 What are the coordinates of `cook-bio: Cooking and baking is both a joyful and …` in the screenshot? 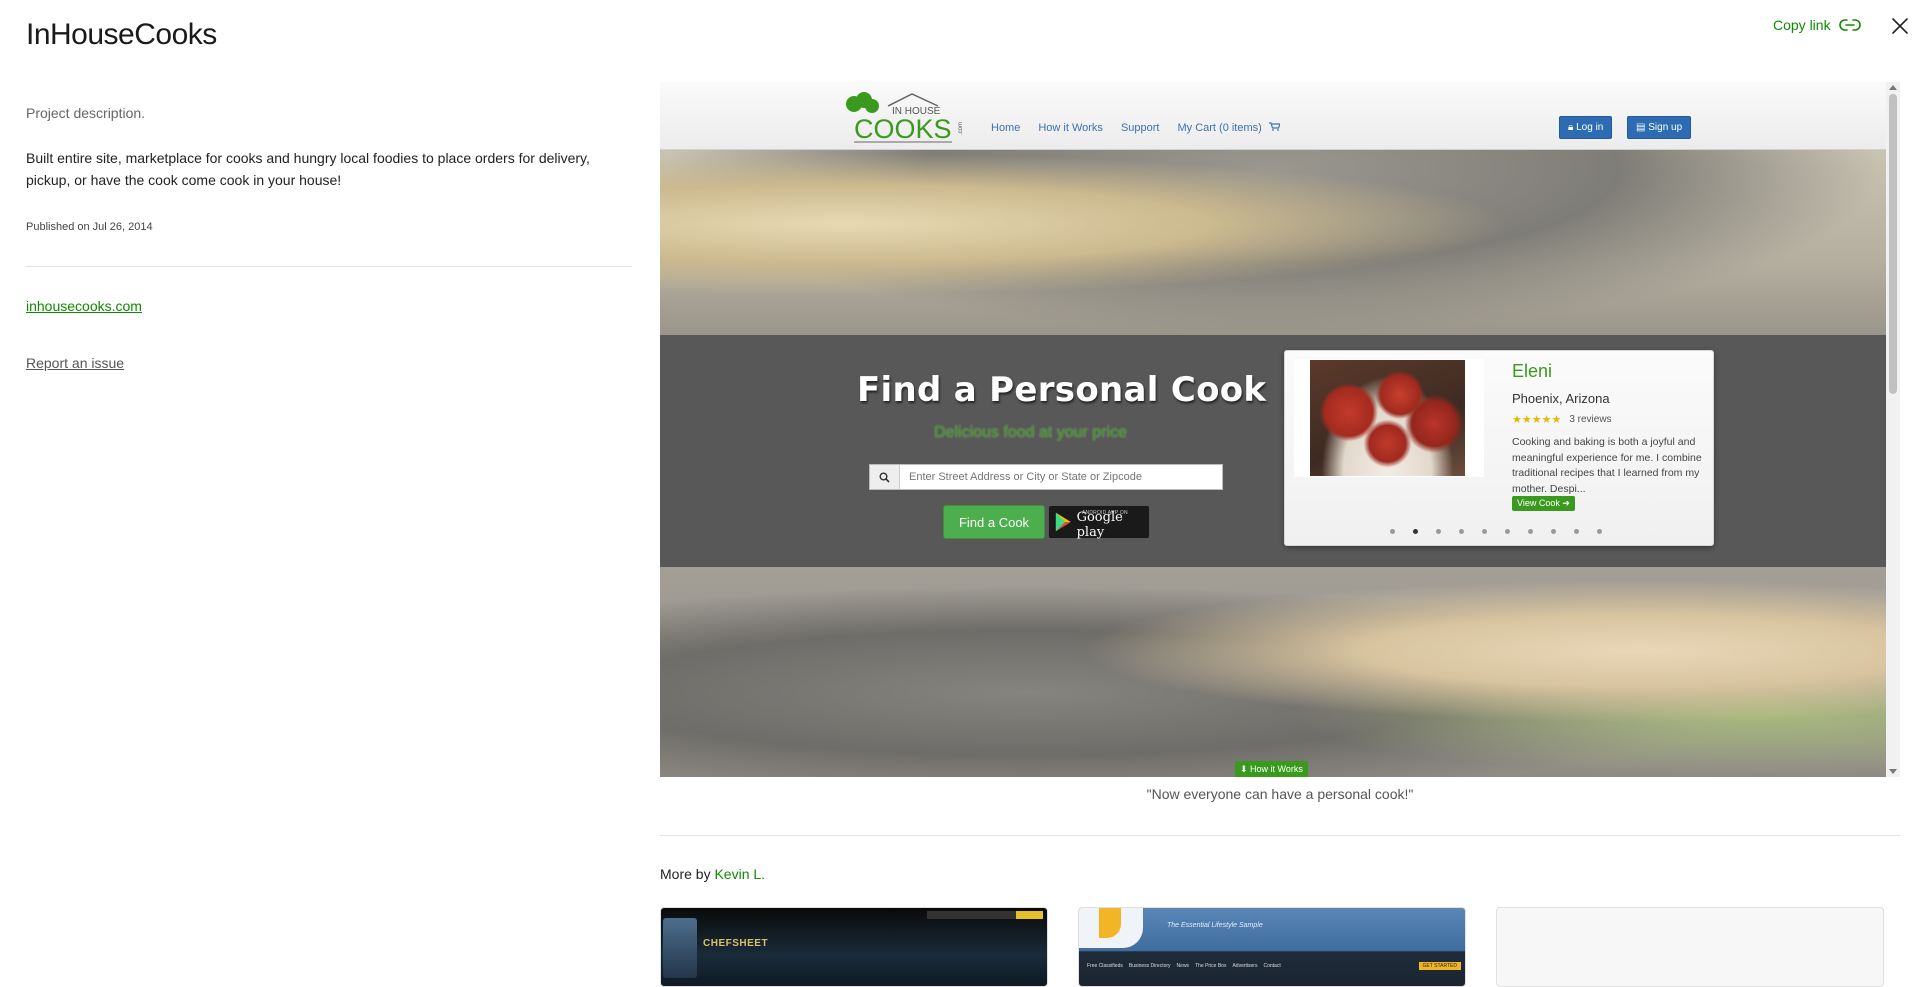 It's located at (1607, 465).